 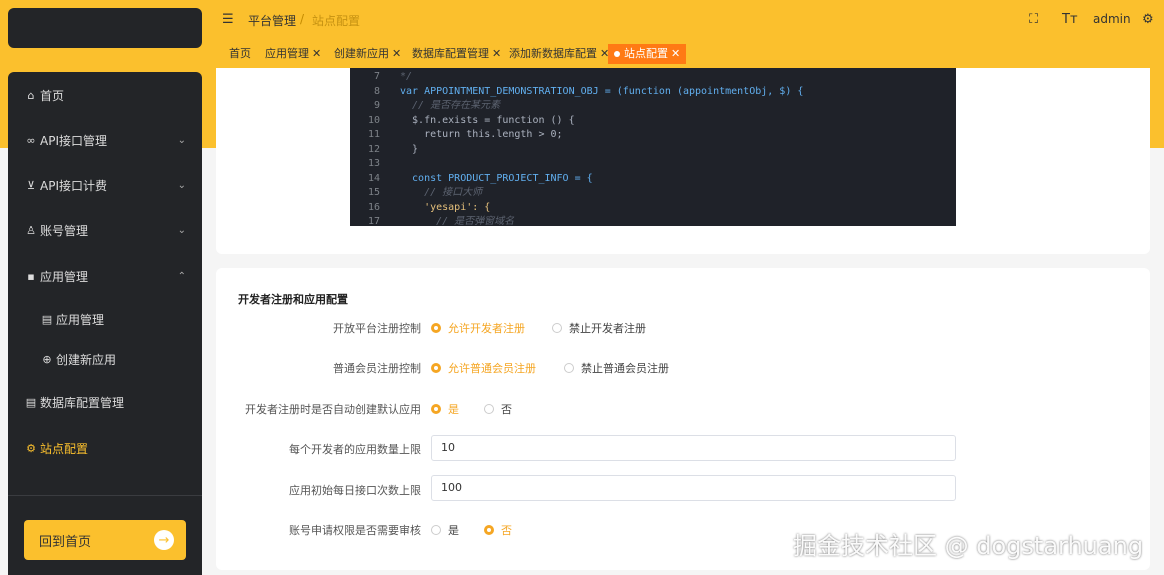 I want to click on plus-circle-icon: ⊕, so click(x=47, y=359).